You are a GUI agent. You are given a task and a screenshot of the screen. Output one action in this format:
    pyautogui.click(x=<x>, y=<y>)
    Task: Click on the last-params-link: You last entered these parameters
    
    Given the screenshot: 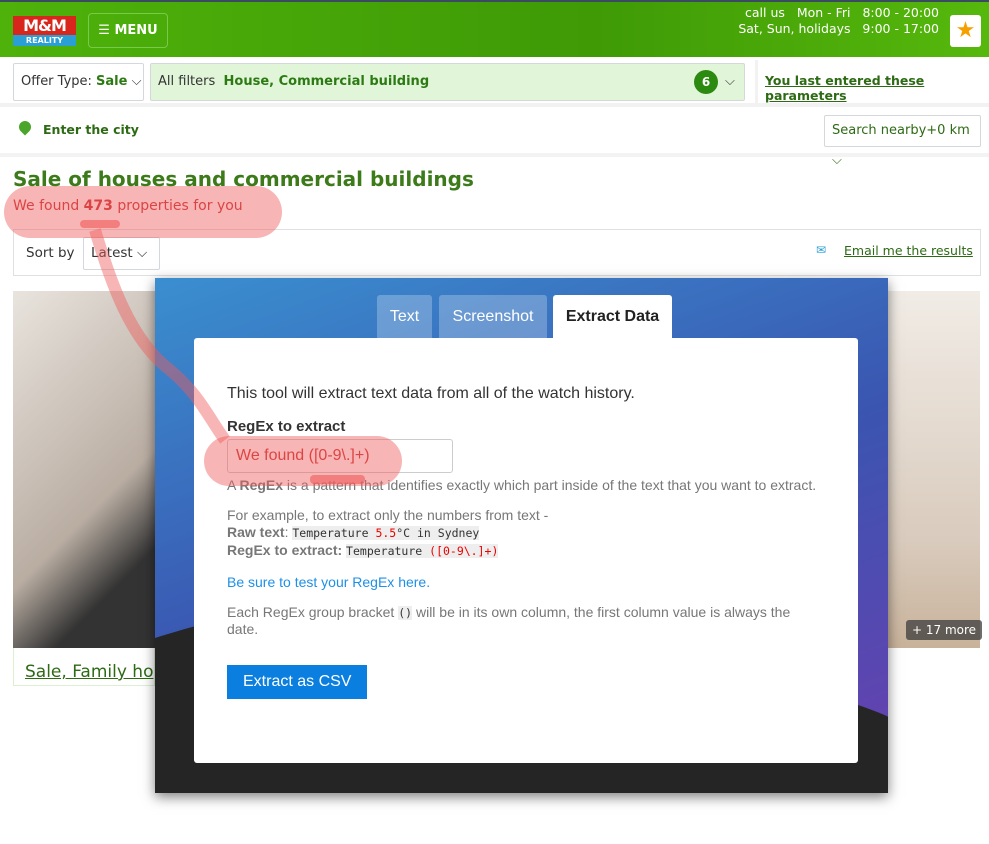 What is the action you would take?
    pyautogui.click(x=877, y=88)
    